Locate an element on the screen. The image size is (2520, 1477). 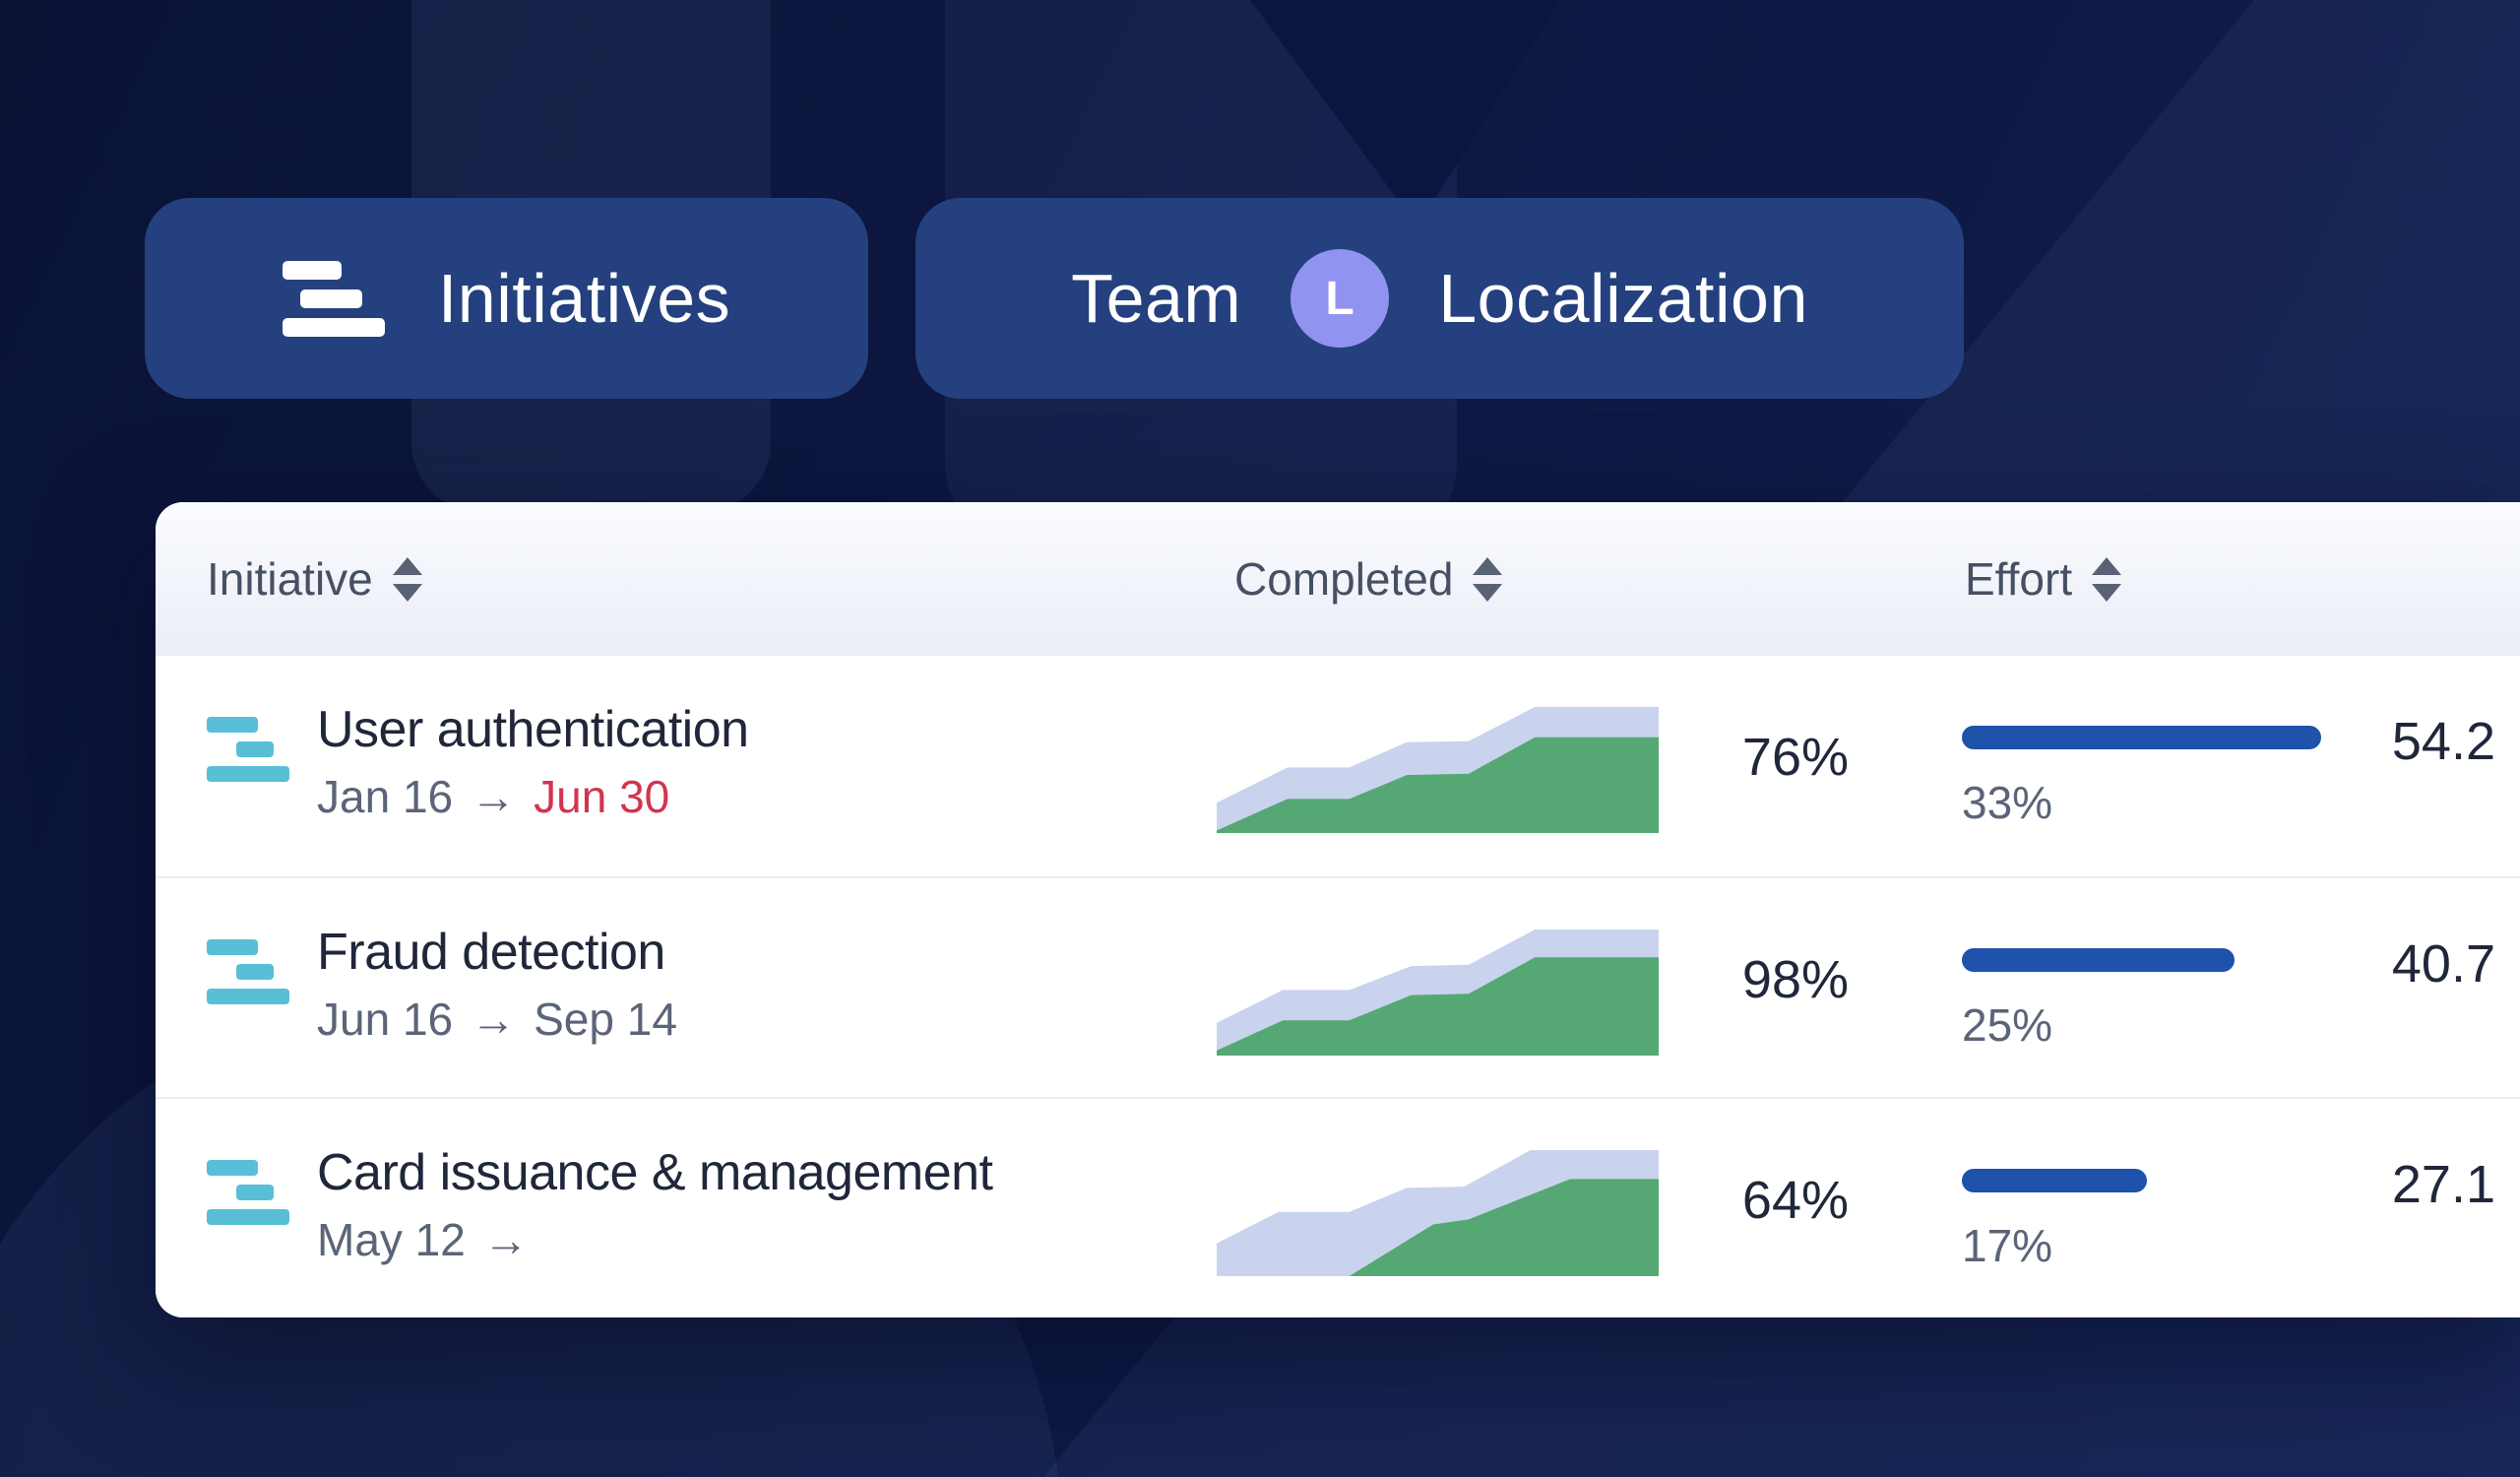
effort-percent: 17% is located at coordinates (2007, 1245).